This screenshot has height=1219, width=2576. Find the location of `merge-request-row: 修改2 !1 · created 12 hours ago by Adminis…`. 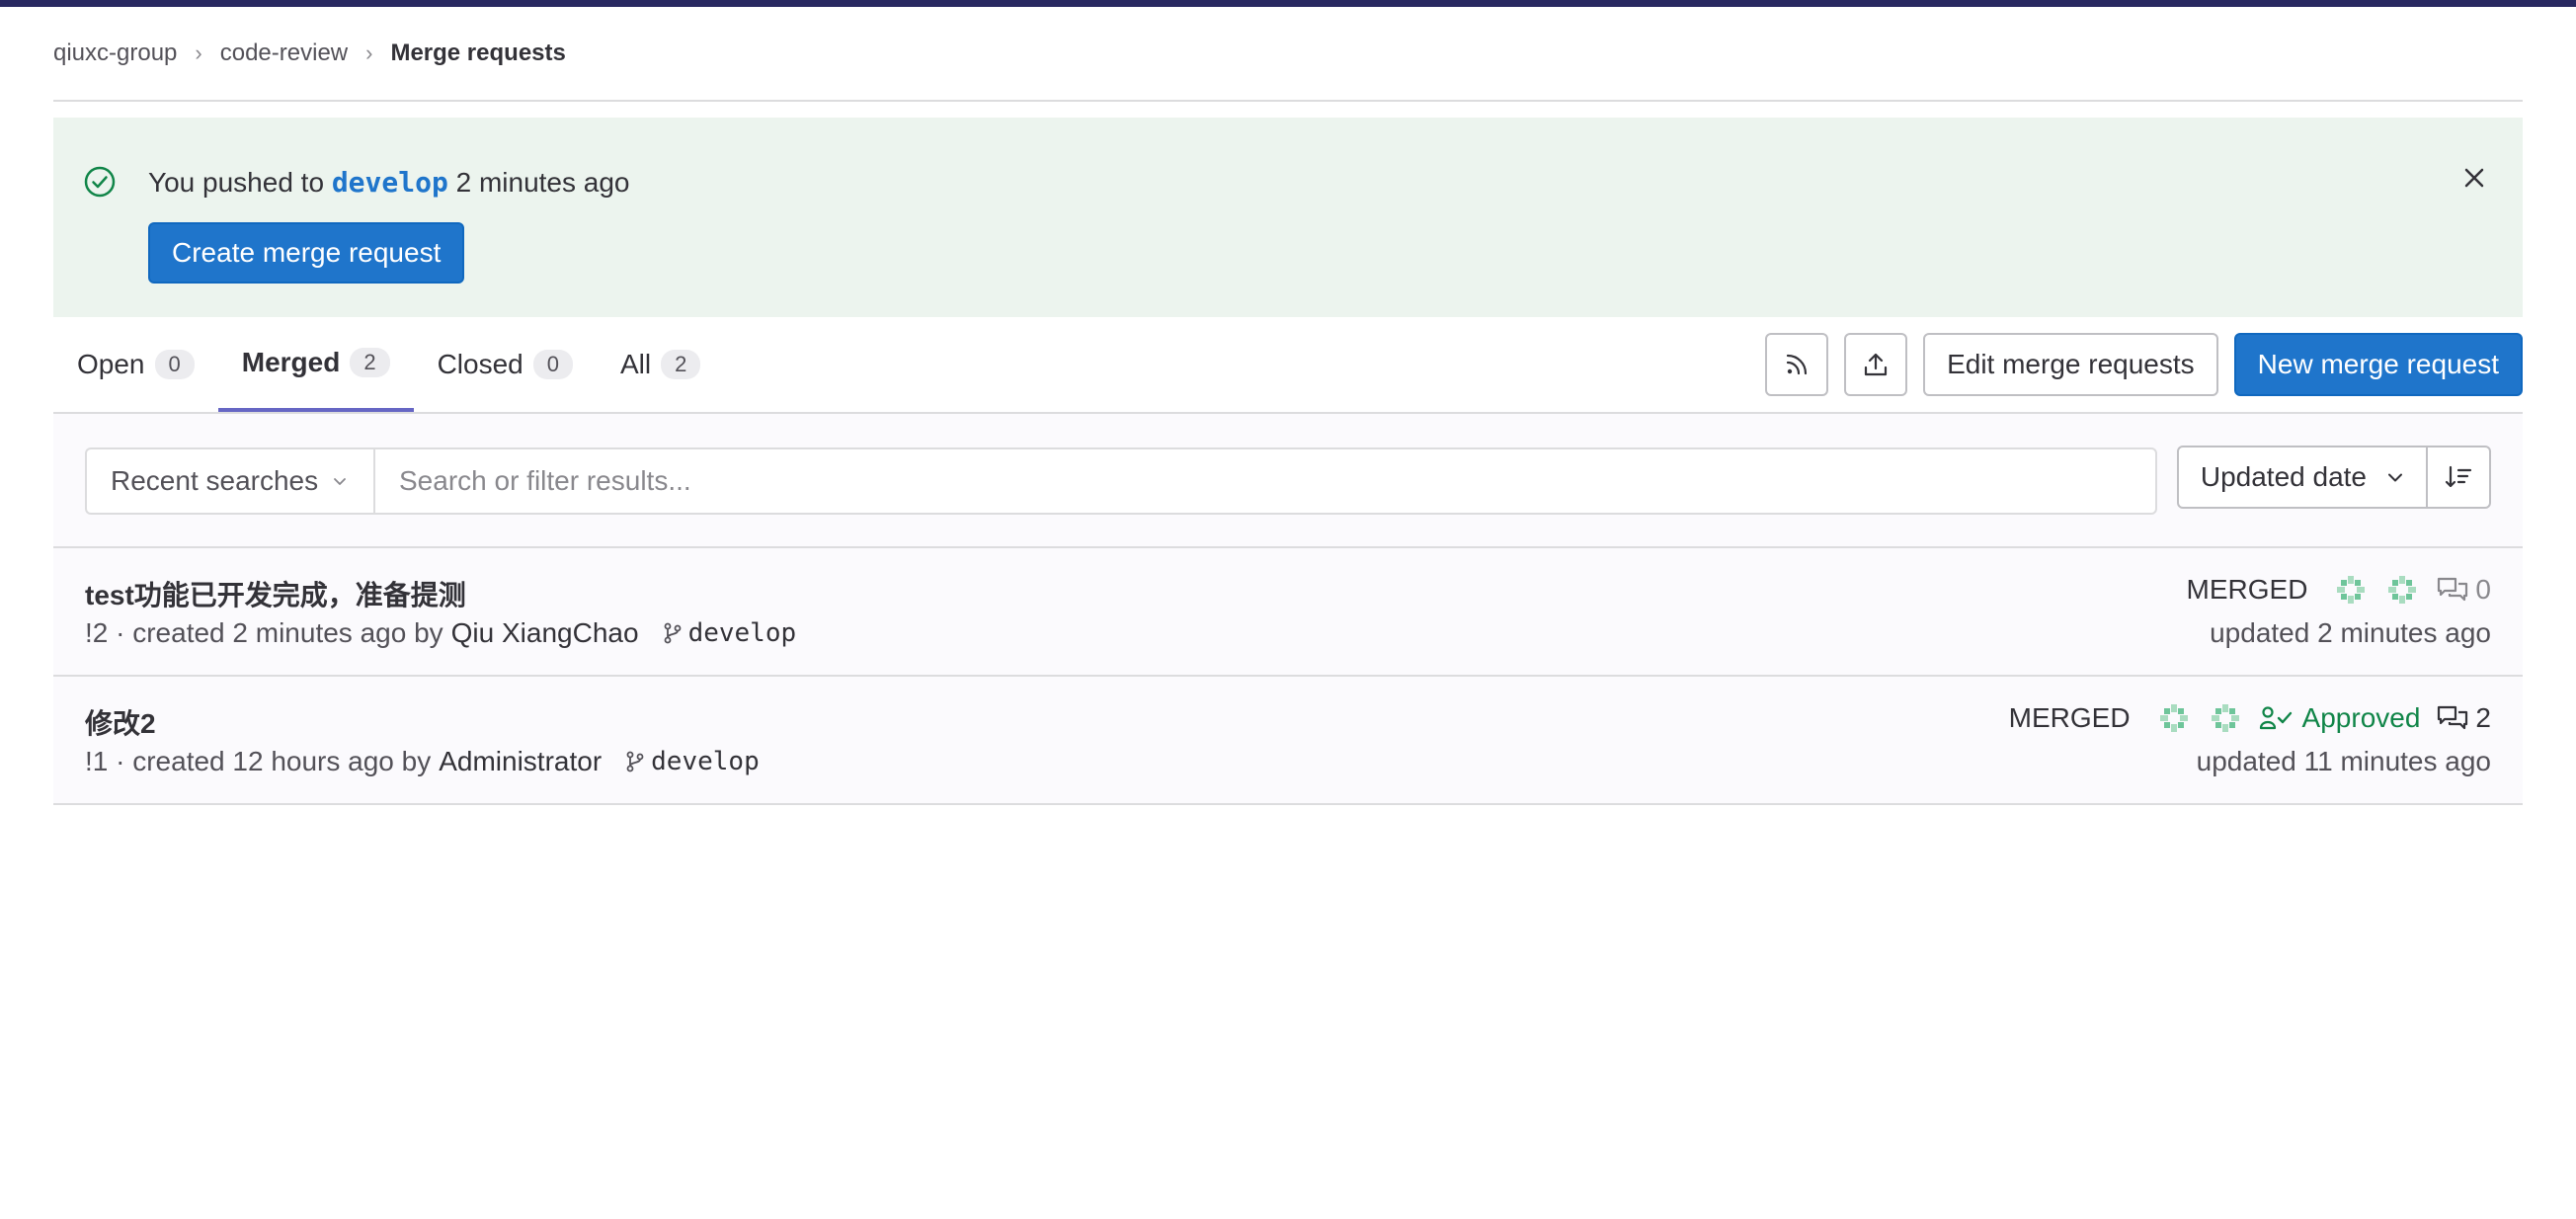

merge-request-row: 修改2 !1 · created 12 hours ago by Adminis… is located at coordinates (1288, 741).